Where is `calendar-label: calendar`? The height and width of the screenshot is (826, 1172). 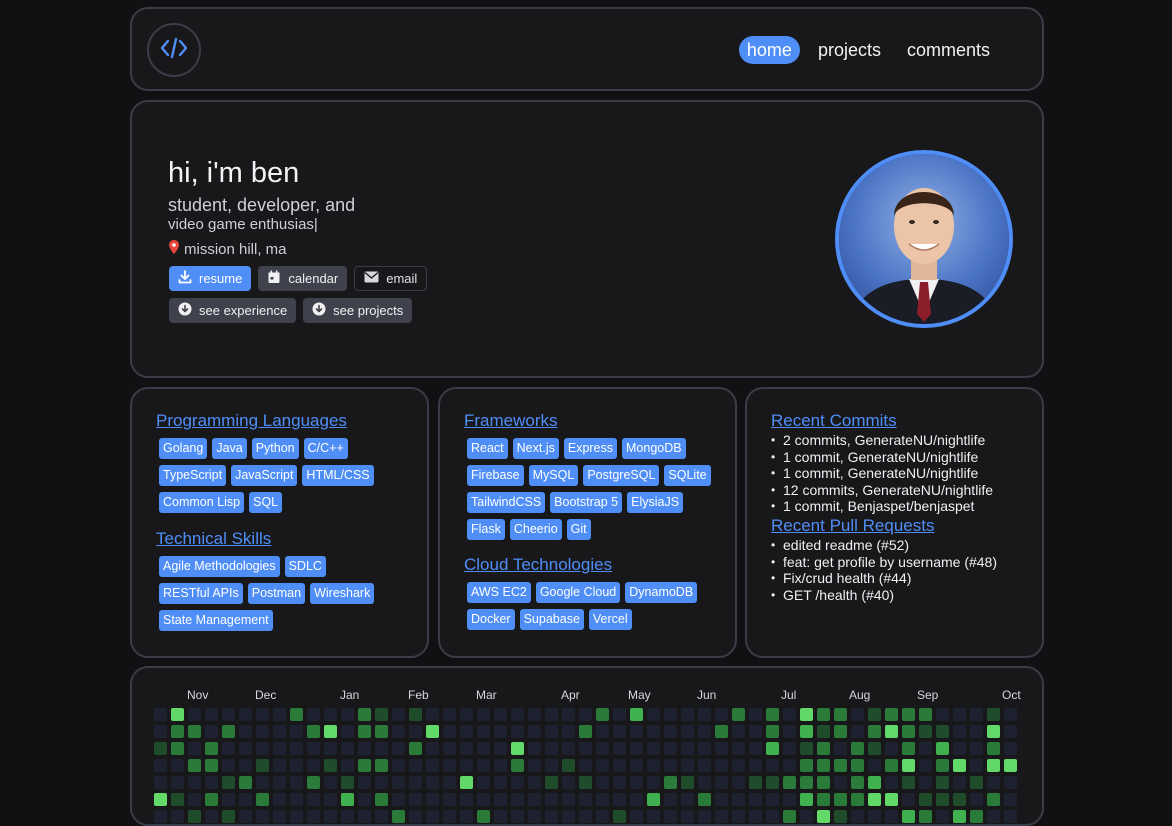 calendar-label: calendar is located at coordinates (313, 278).